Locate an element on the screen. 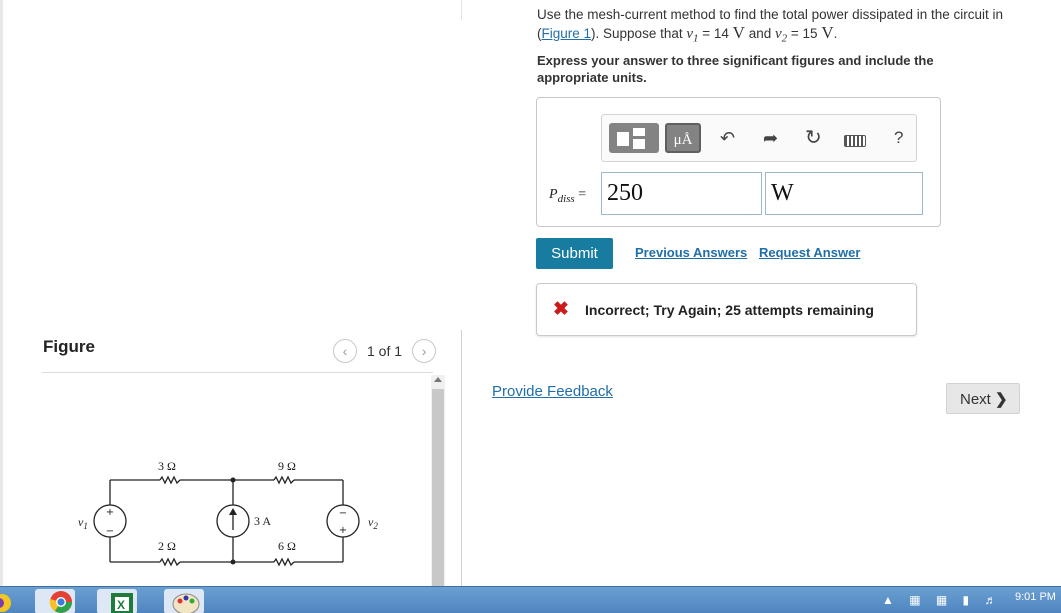  submit-button: Submit is located at coordinates (574, 253).